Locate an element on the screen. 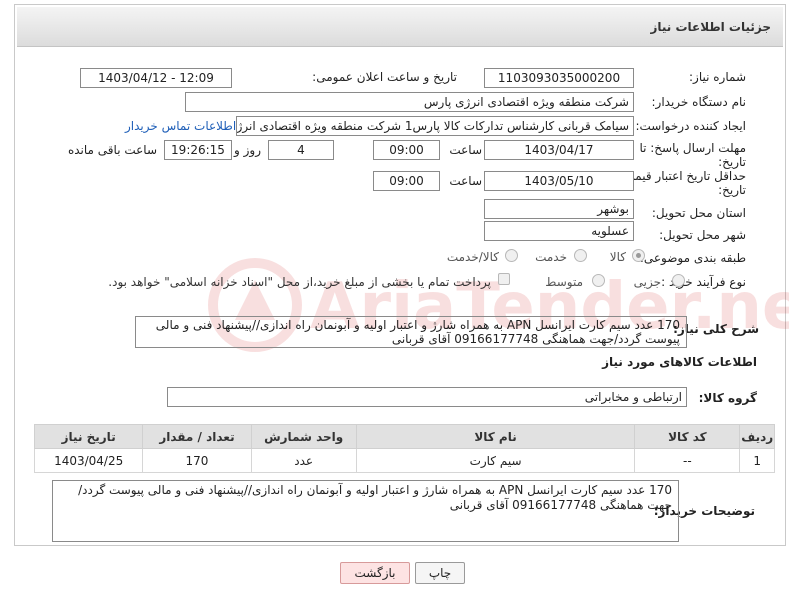  category-radio-goods-service is located at coordinates (511, 255).